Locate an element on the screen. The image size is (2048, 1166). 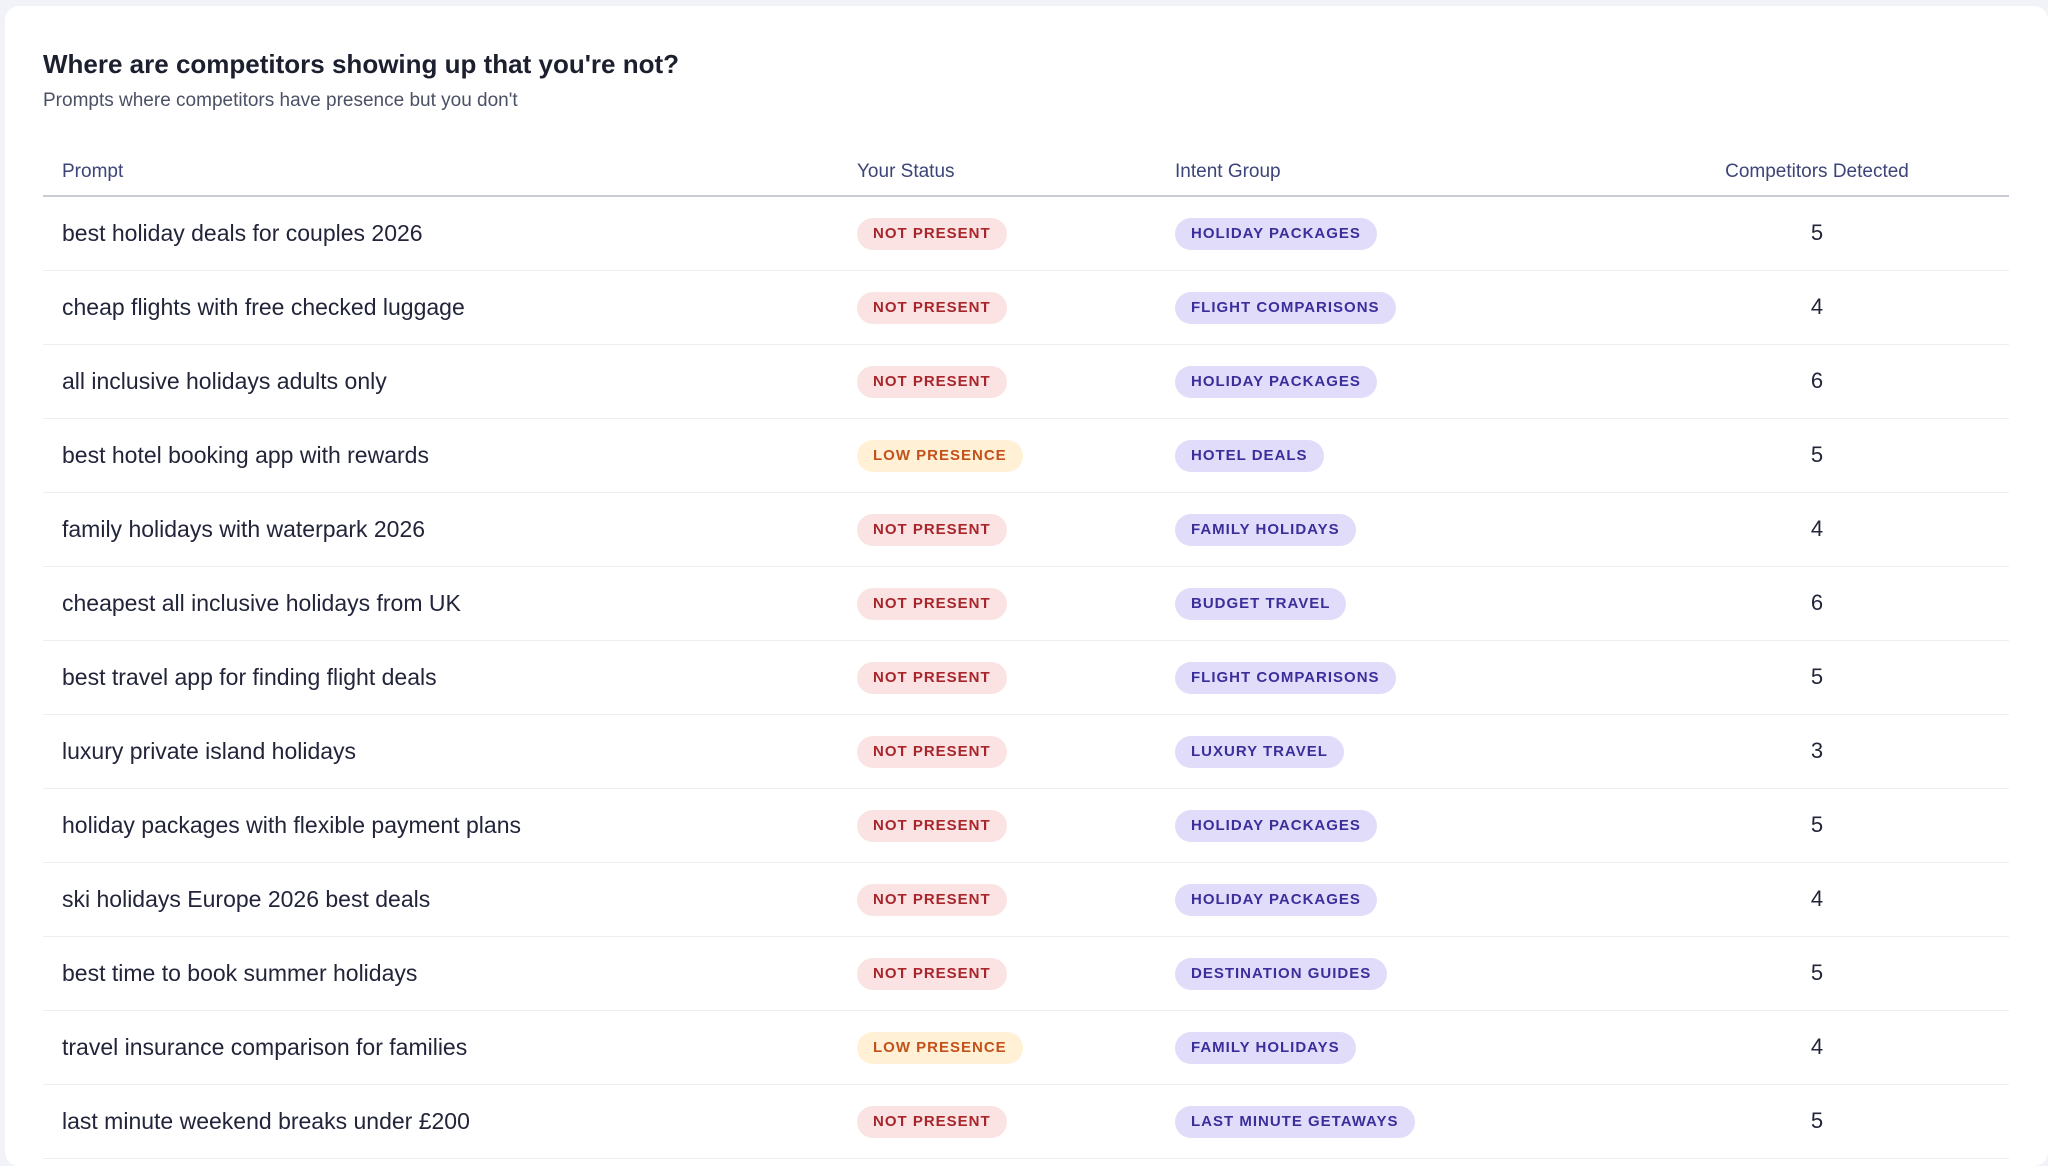
intent-cell: LUXURY TRAVEL is located at coordinates (1390, 751).